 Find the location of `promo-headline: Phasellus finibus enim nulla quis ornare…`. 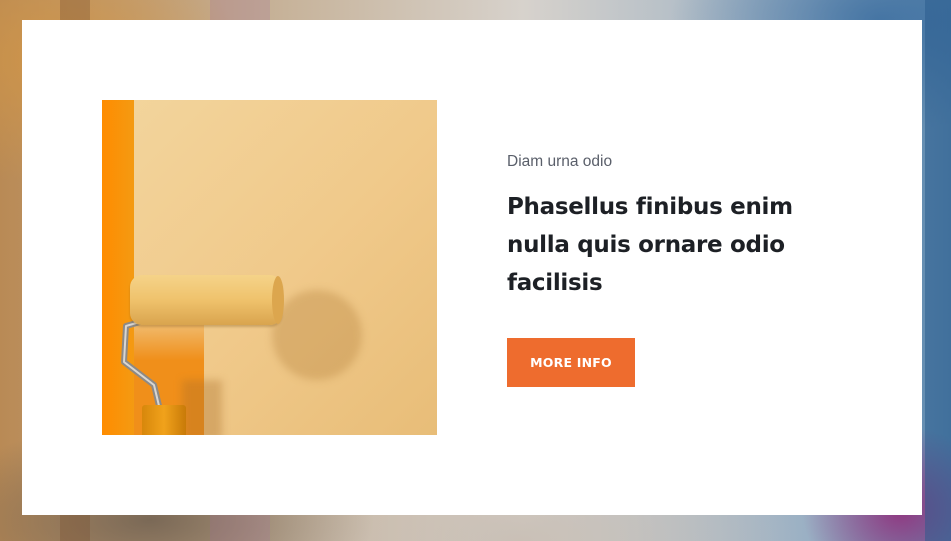

promo-headline: Phasellus finibus enim nulla quis ornare… is located at coordinates (650, 245).